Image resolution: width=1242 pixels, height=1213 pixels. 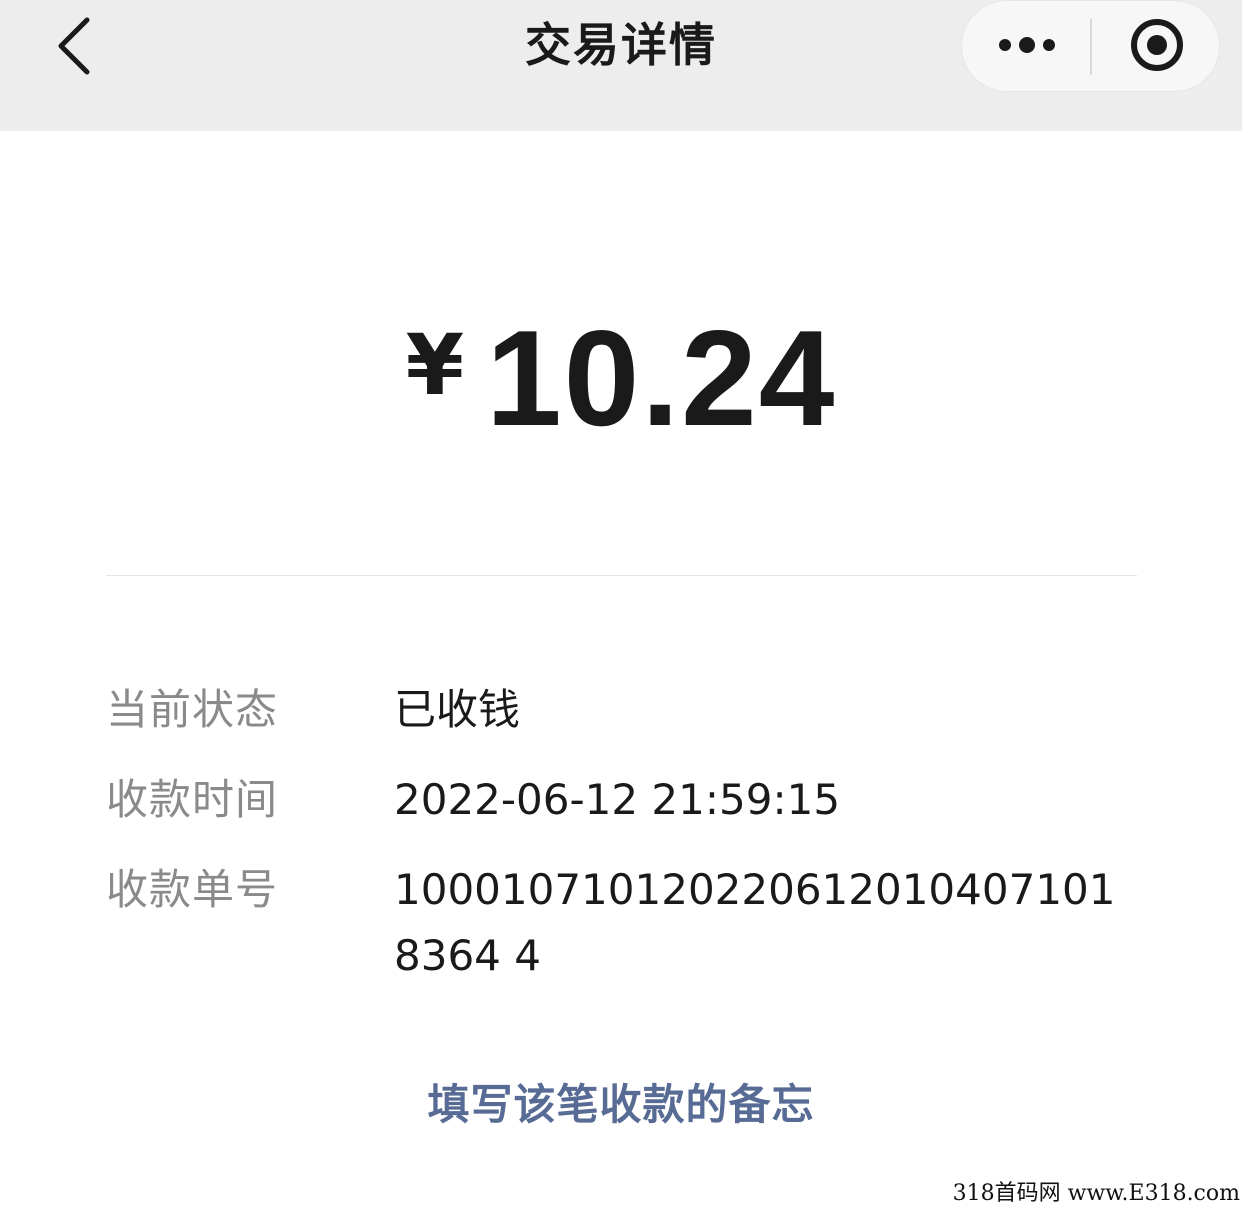 I want to click on receive-time-label: 收款时间, so click(x=192, y=799).